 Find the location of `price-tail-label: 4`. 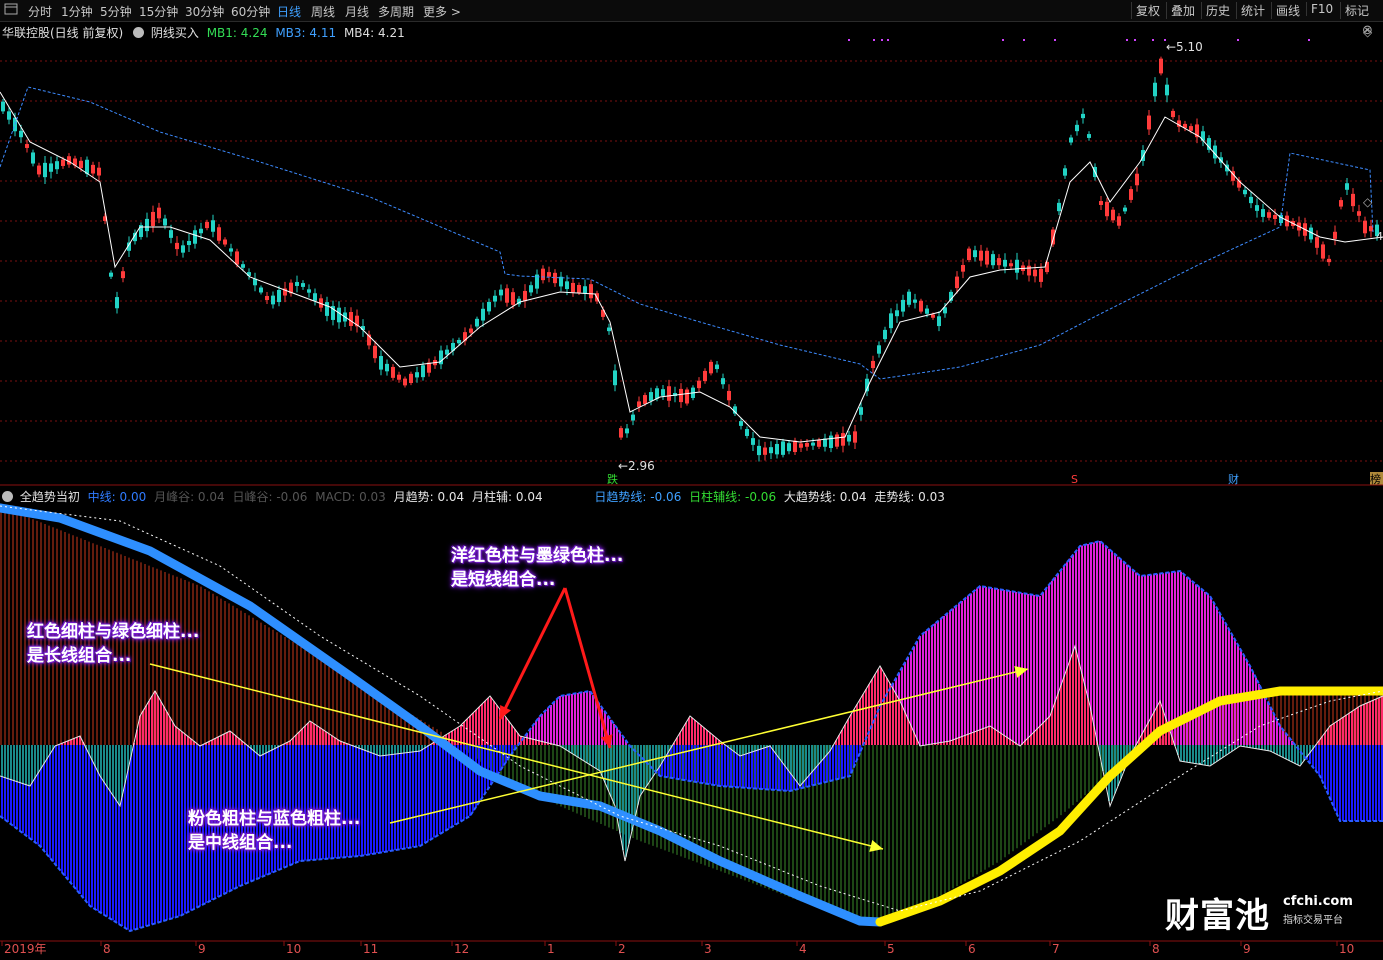

price-tail-label: 4 is located at coordinates (1379, 236).